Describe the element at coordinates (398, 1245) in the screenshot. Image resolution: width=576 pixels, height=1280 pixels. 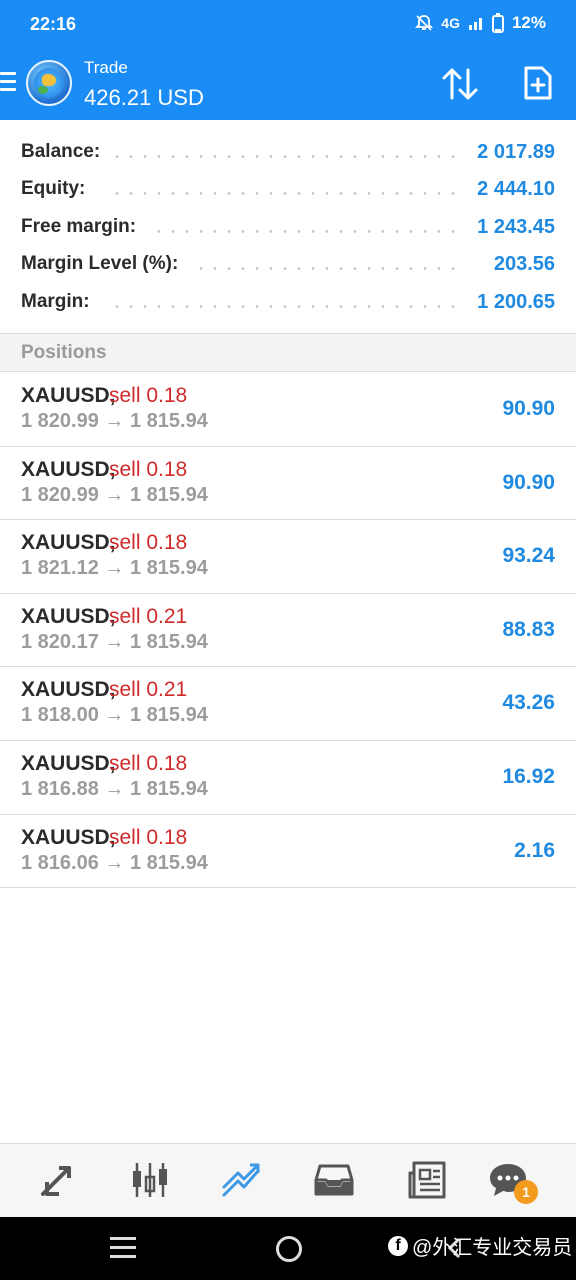
I see `facebook-icon: f` at that location.